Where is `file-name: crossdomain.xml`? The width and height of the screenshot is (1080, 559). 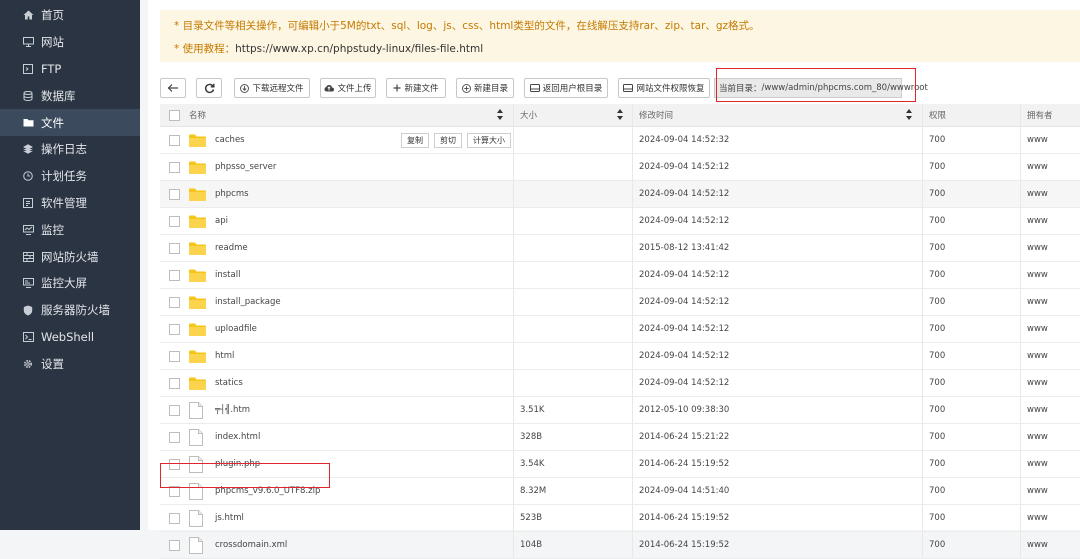
file-name: crossdomain.xml is located at coordinates (251, 545).